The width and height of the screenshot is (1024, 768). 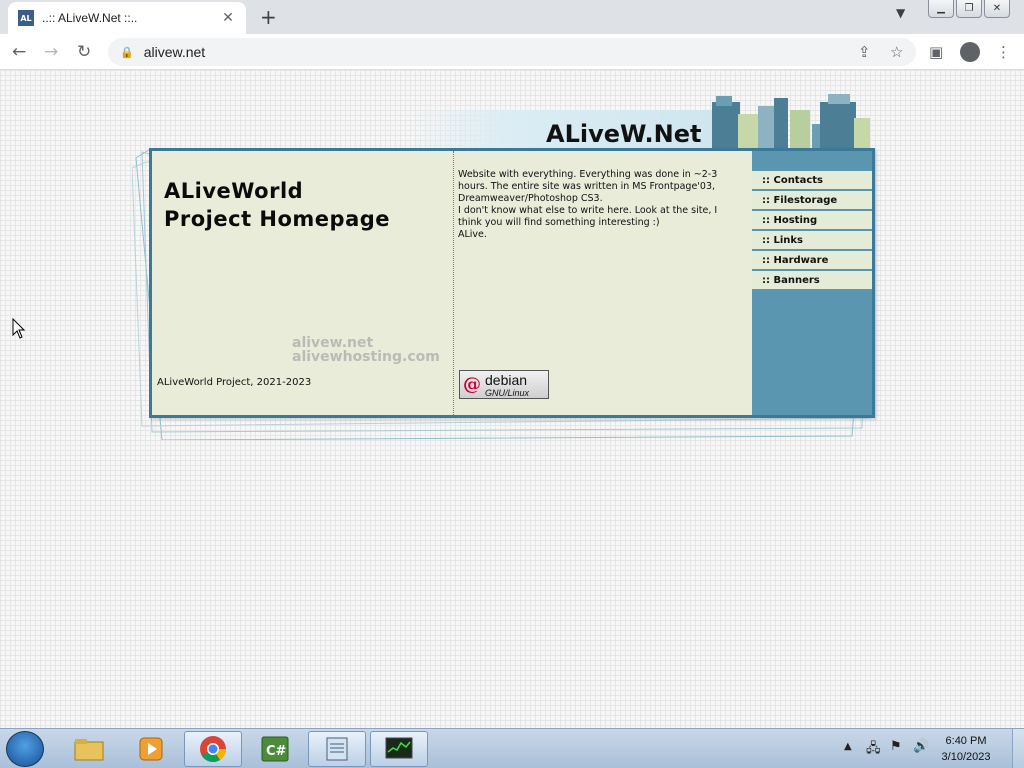 I want to click on lock-icon: 🔒, so click(x=127, y=52).